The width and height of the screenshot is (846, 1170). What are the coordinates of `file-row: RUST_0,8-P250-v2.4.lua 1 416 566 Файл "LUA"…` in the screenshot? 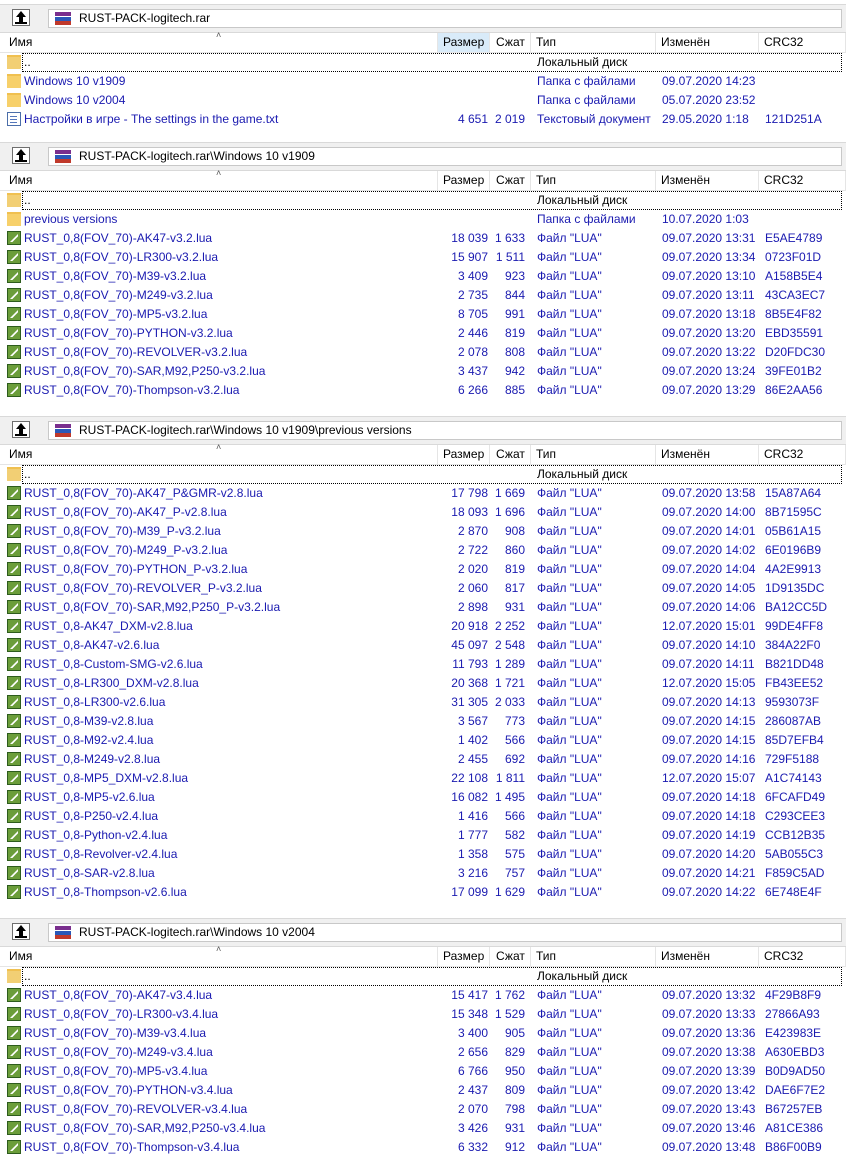 It's located at (423, 816).